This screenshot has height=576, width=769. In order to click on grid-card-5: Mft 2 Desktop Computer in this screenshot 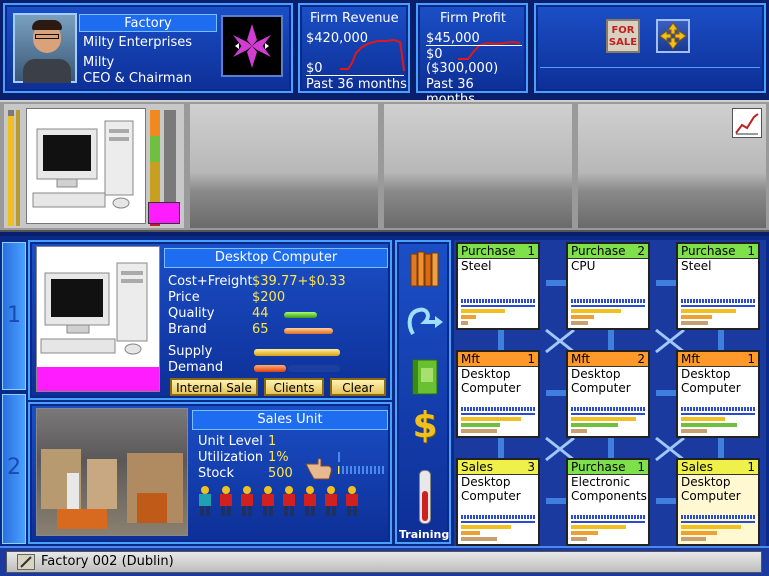, I will do `click(608, 394)`.